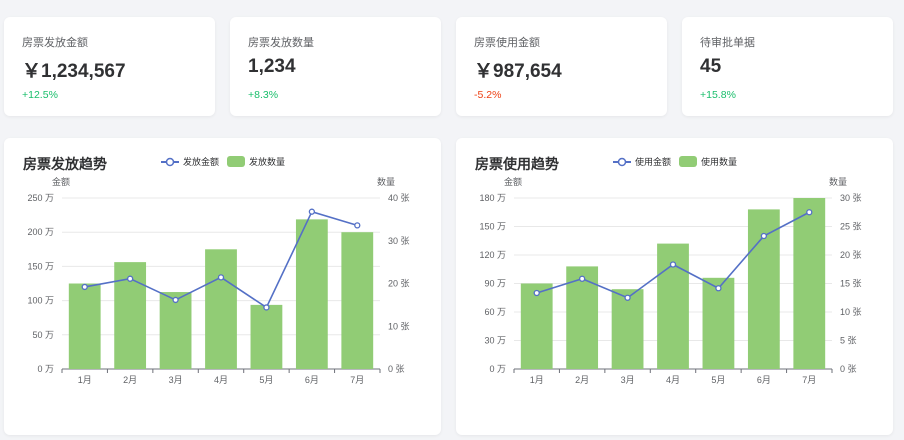  What do you see at coordinates (40, 95) in the screenshot?
I see `stat-change: +12.5%` at bounding box center [40, 95].